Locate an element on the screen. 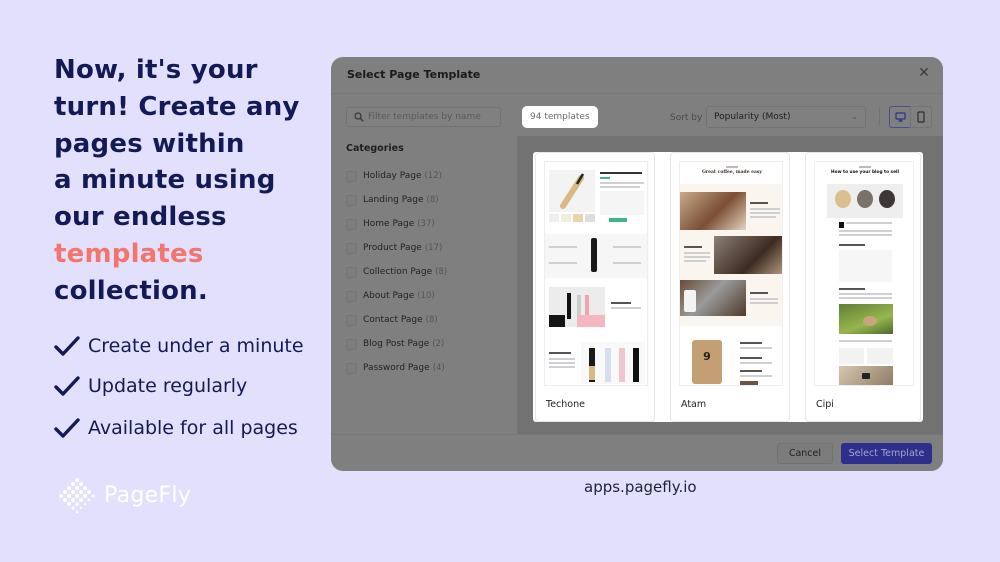 The width and height of the screenshot is (1000, 562). search-input is located at coordinates (433, 117).